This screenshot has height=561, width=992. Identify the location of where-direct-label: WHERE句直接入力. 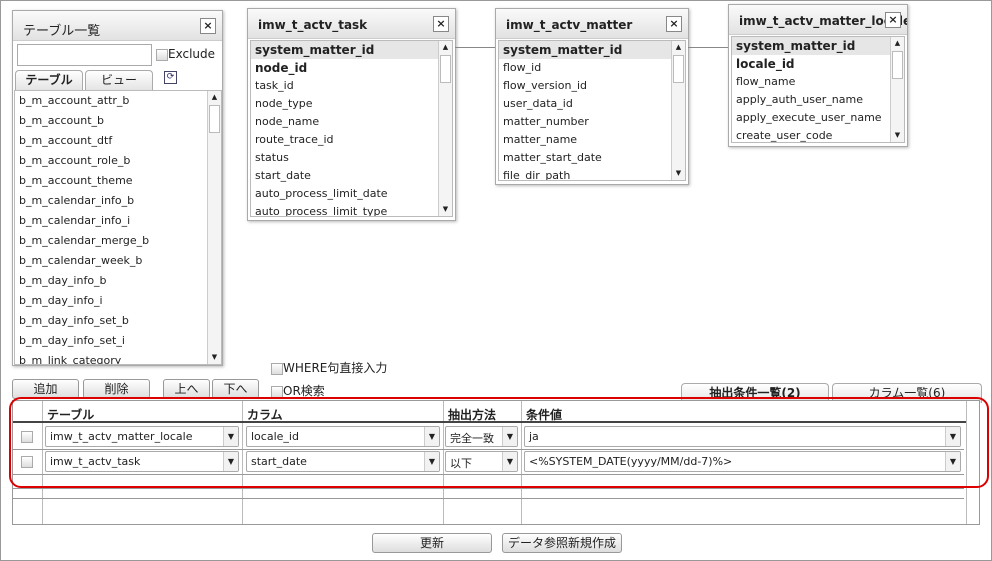
(335, 368).